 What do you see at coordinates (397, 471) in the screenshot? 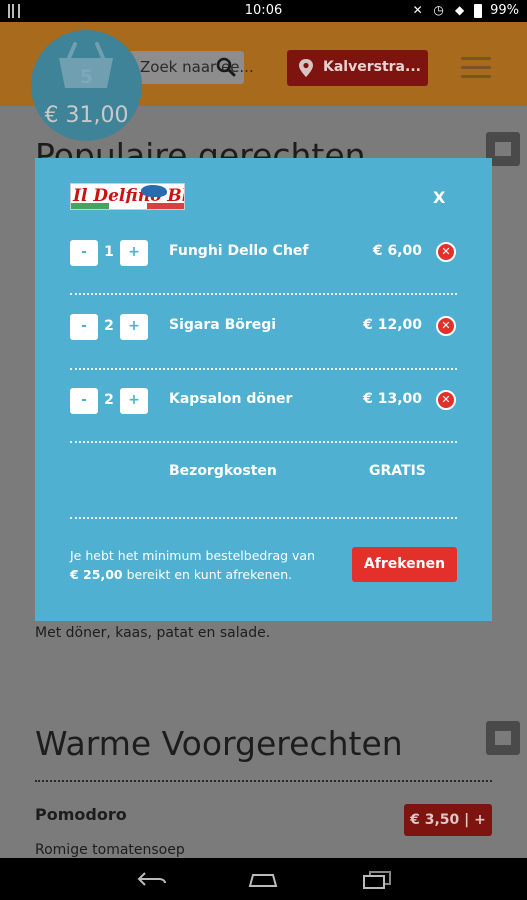
I see `delivery-cost-value: GRATIS` at bounding box center [397, 471].